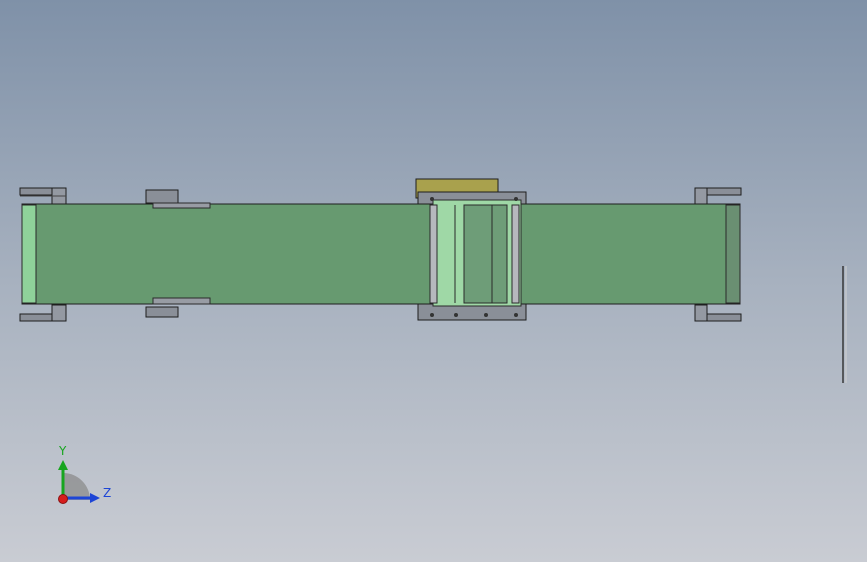 The image size is (867, 562). Describe the element at coordinates (29, 254) in the screenshot. I see `left-end-roller` at that location.